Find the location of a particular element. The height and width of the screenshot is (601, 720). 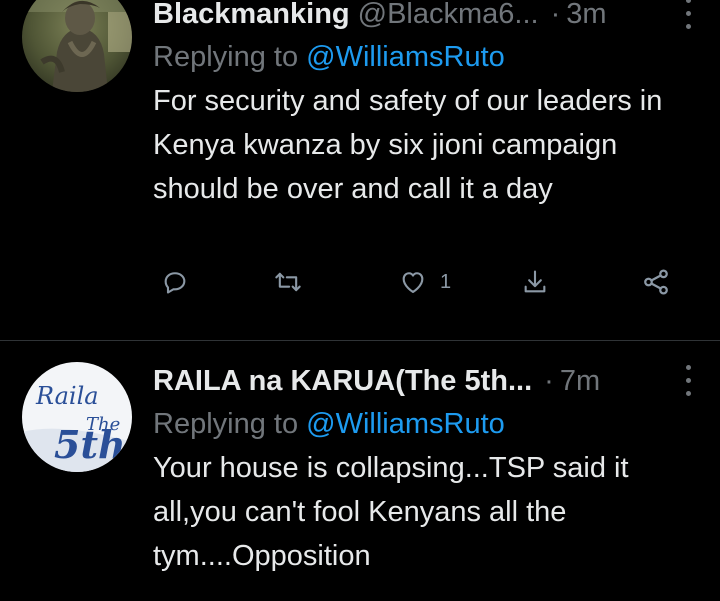

download-icon is located at coordinates (535, 281).